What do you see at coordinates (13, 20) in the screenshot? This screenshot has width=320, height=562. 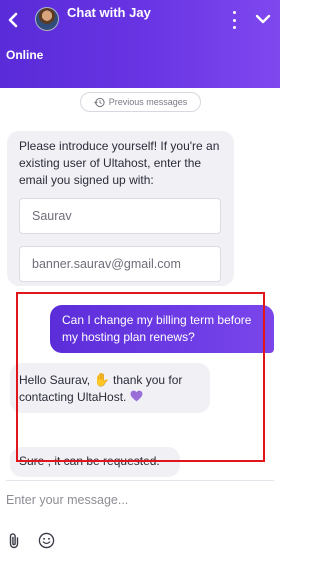 I see `back-arrow-icon` at bounding box center [13, 20].